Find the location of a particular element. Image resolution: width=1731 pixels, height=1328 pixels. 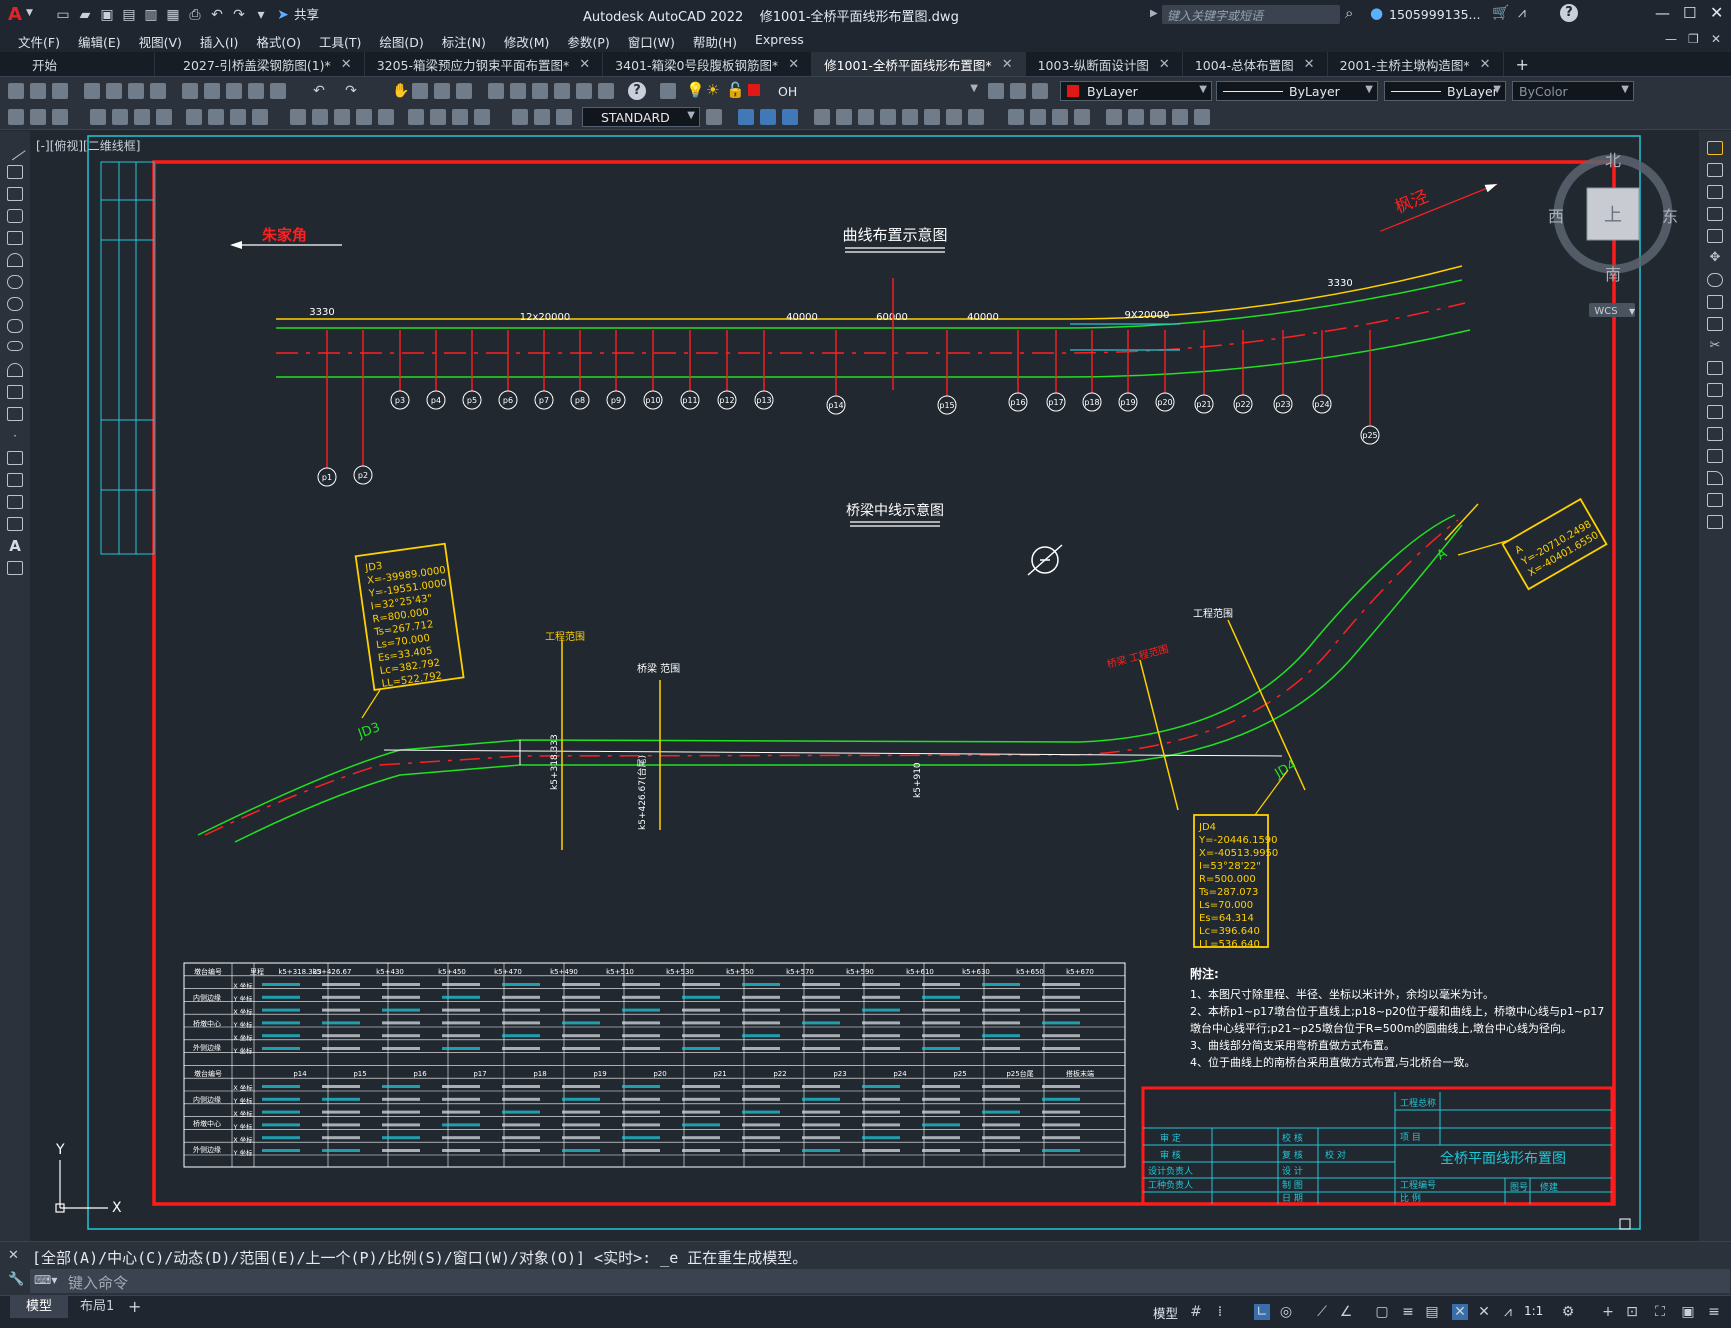

add-selected-icon is located at coordinates (15, 568).